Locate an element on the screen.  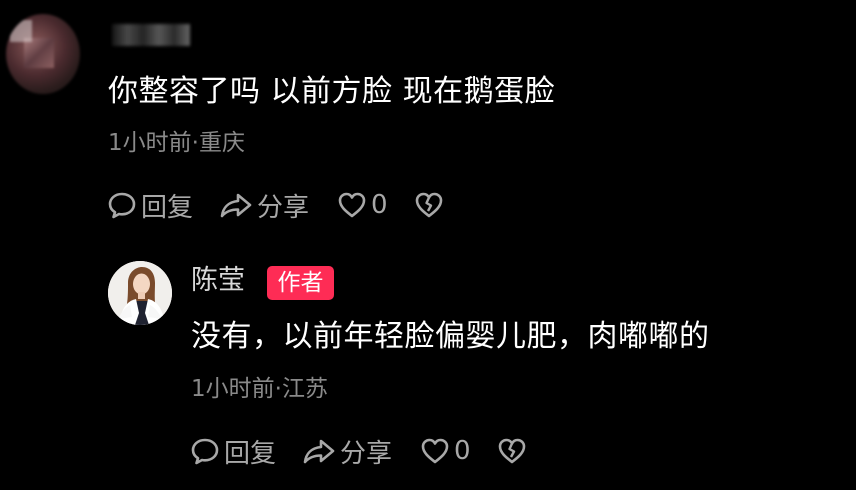
reply-reply-button: 回复 is located at coordinates (233, 451).